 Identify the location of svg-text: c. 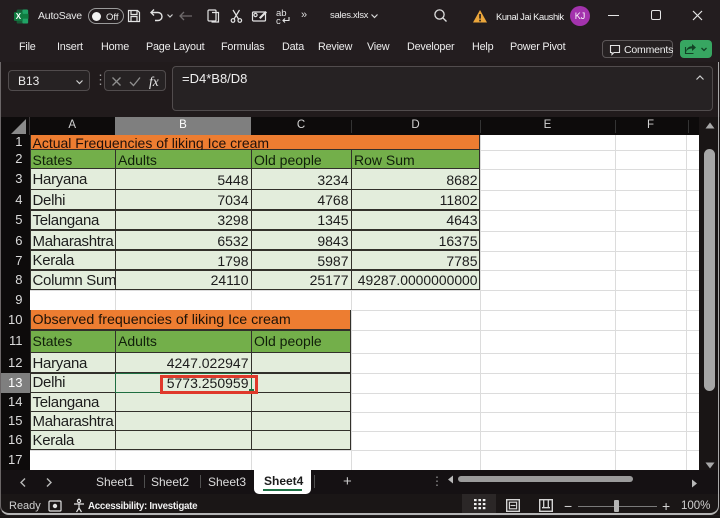
(278, 20).